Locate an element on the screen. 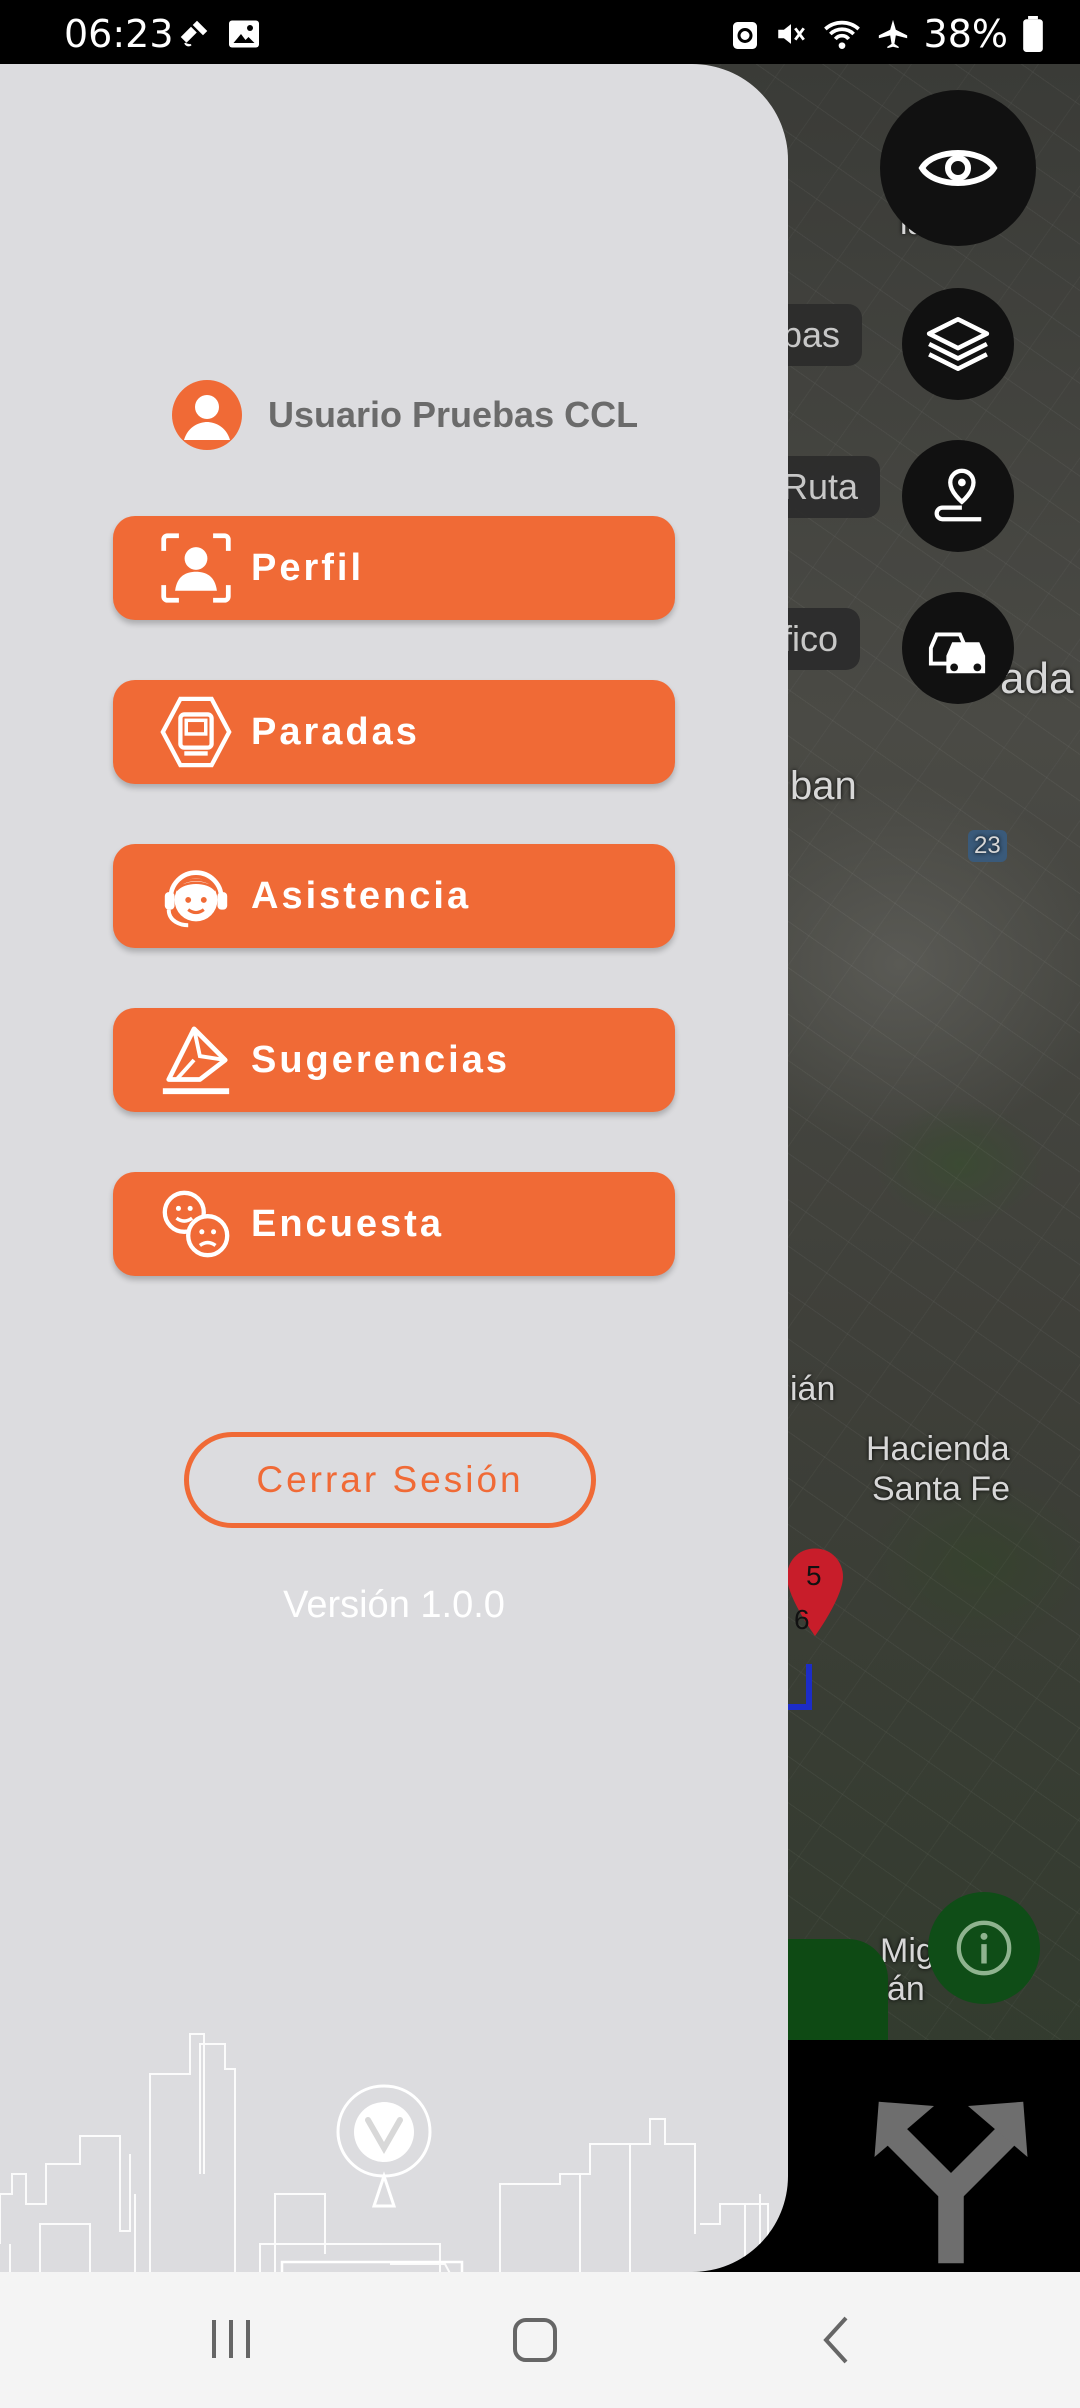 The image size is (1080, 2408). city-skyline-illustration is located at coordinates (384, 2152).